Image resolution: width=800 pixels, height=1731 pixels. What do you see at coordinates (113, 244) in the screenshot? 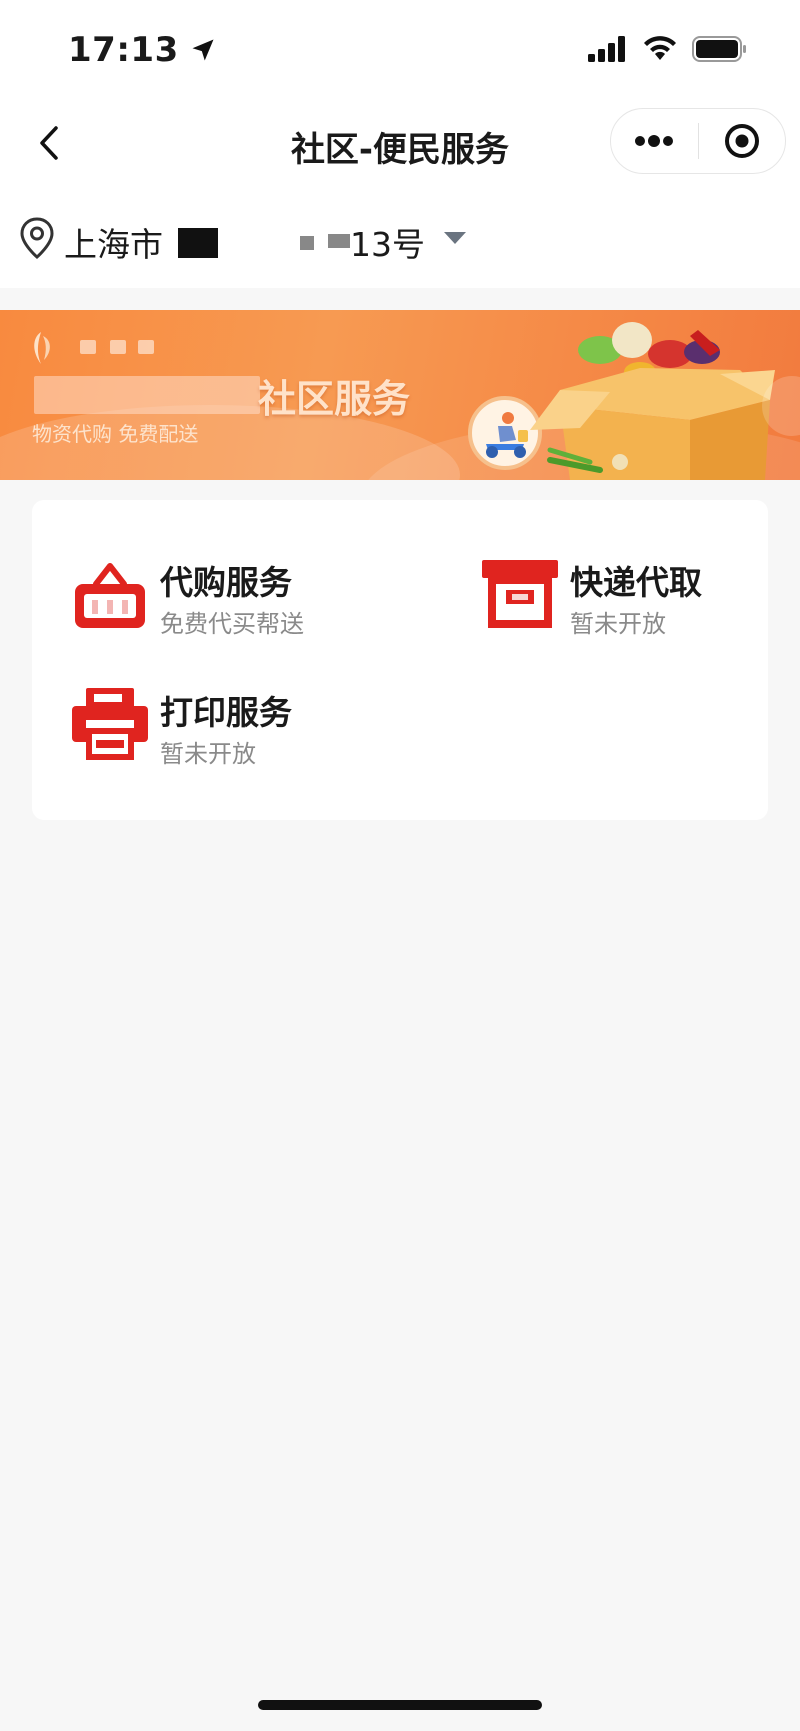
I see `location-prefix: 上海市` at bounding box center [113, 244].